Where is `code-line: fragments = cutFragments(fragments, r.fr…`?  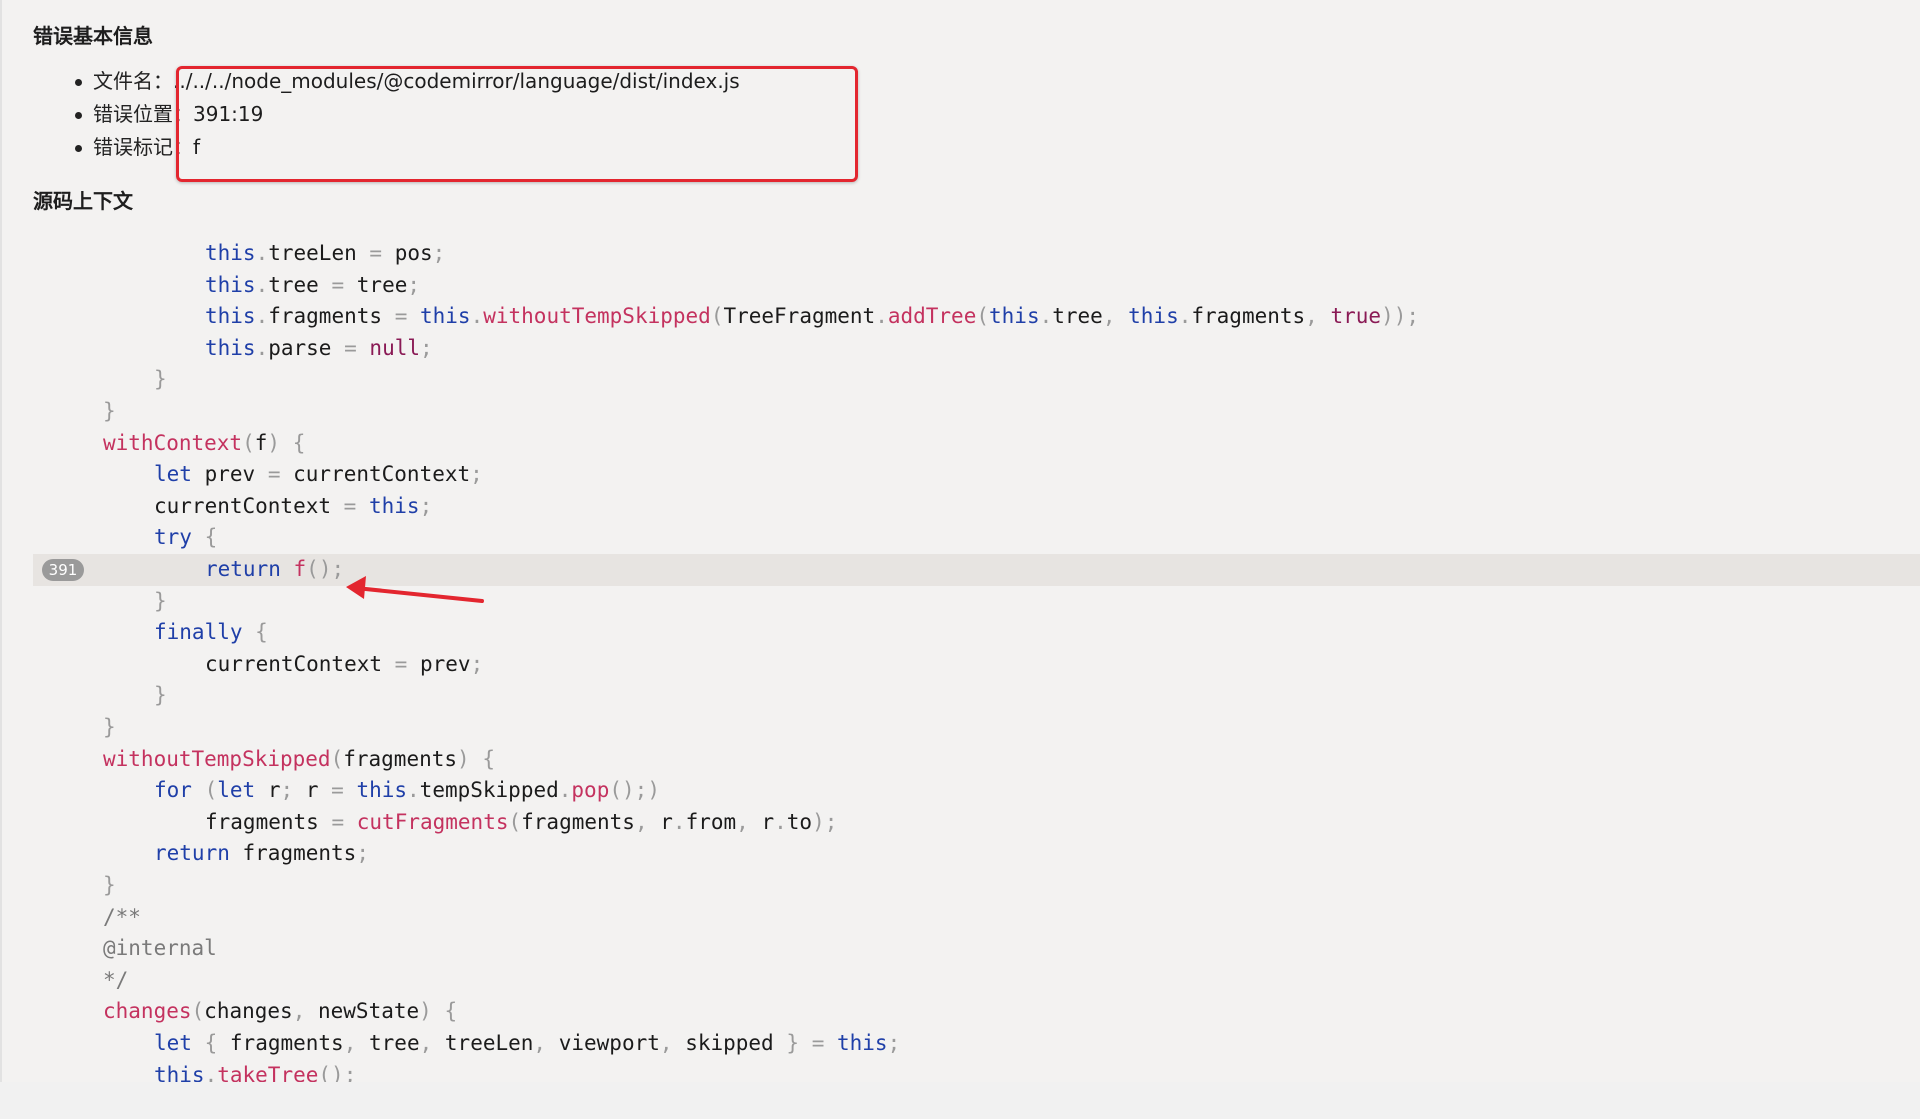
code-line: fragments = cutFragments(fragments, r.fr… is located at coordinates (976, 823).